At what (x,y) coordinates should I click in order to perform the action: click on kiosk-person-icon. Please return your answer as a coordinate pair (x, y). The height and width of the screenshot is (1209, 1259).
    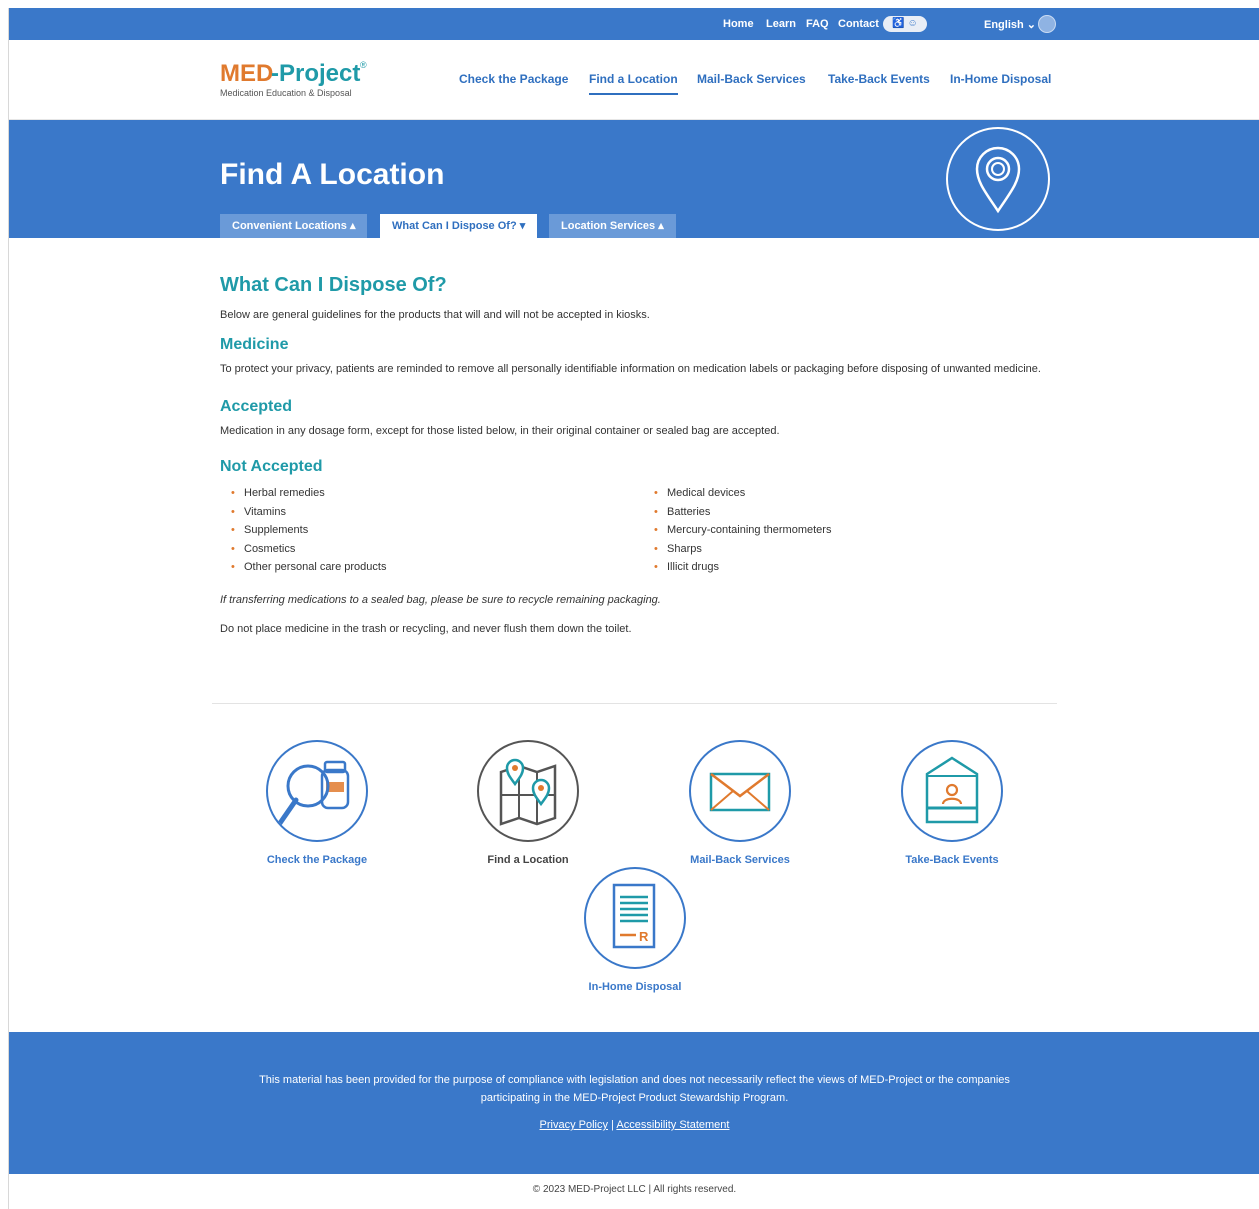
    Looking at the image, I should click on (952, 791).